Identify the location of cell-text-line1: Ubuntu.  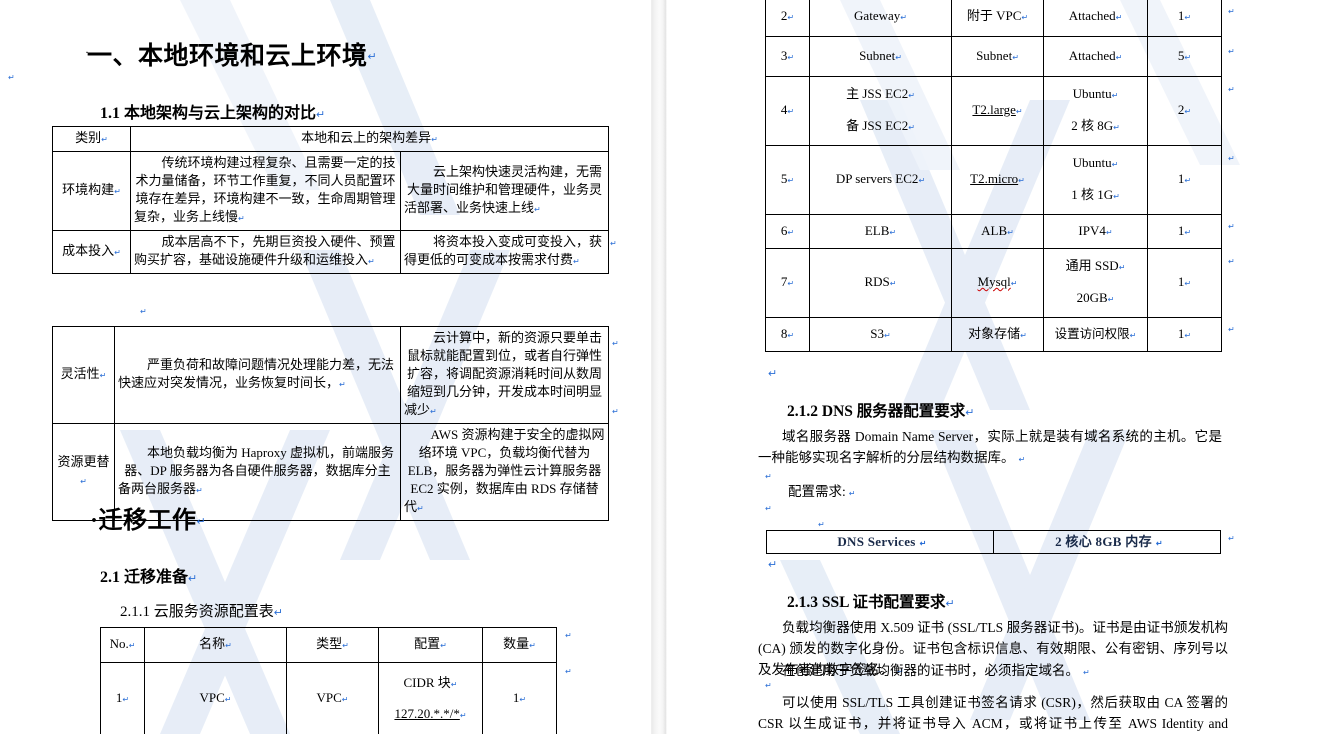
(1092, 93).